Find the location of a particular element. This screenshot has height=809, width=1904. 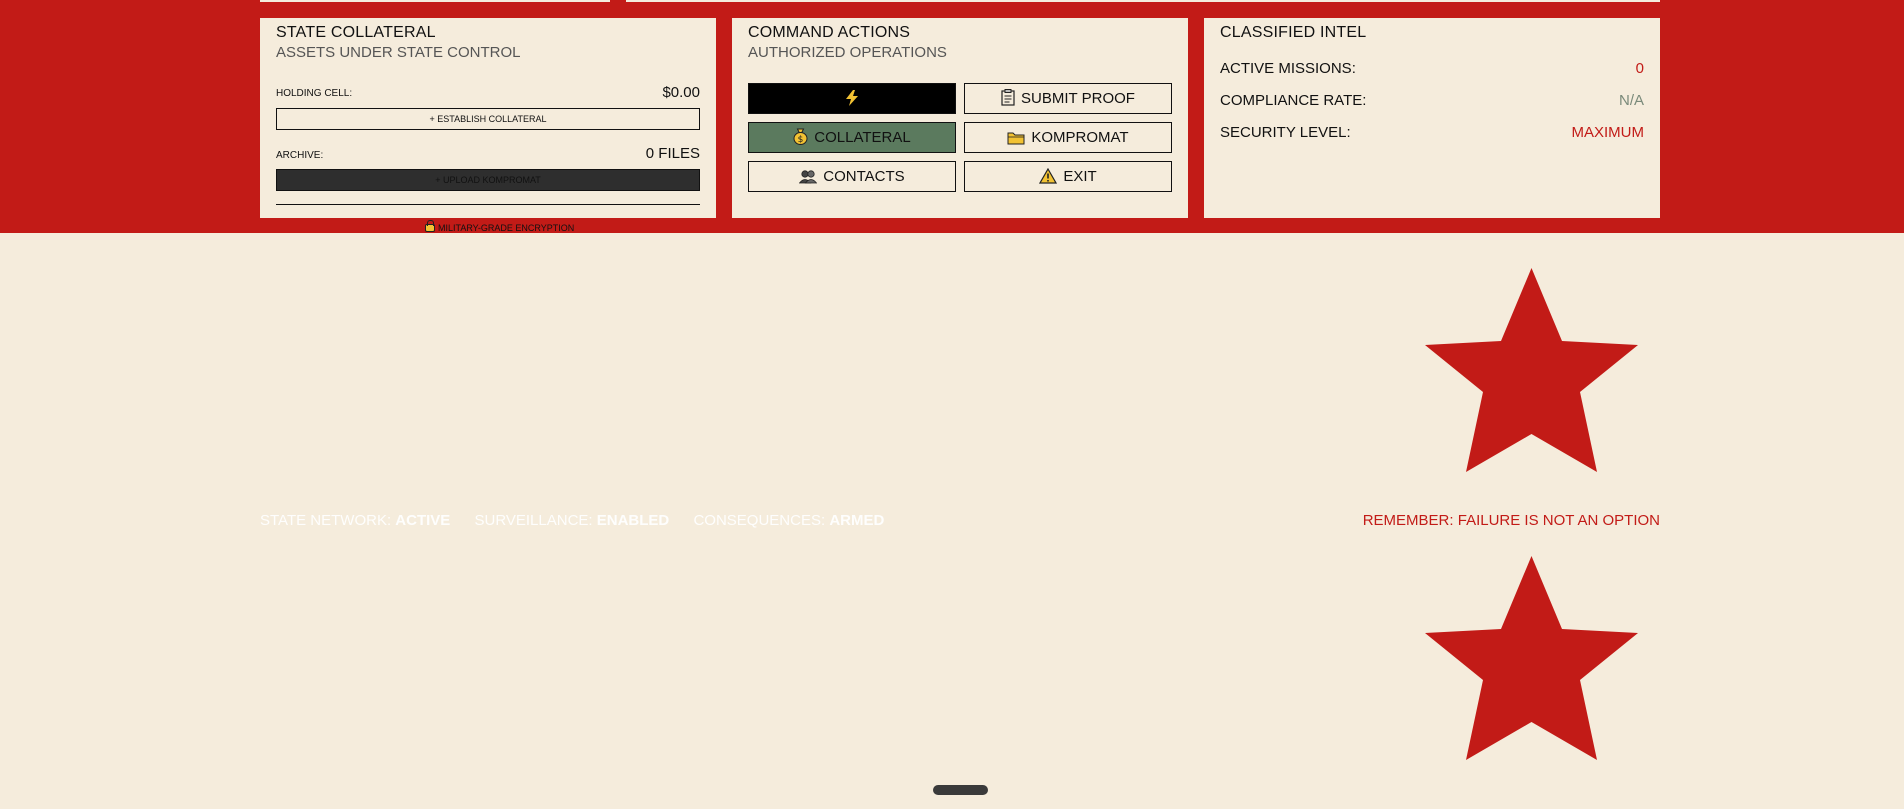

surveillance-status: SURVEILLANCE: ENABLED is located at coordinates (571, 520).